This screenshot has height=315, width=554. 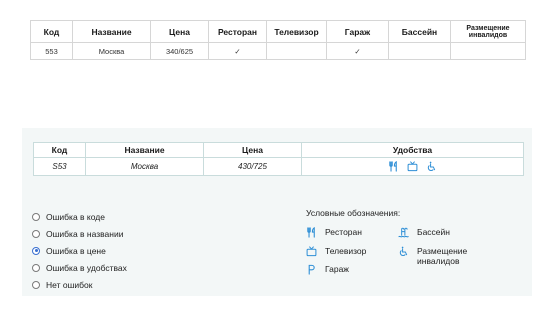 What do you see at coordinates (353, 213) in the screenshot?
I see `legend-title: Условные обозначения:` at bounding box center [353, 213].